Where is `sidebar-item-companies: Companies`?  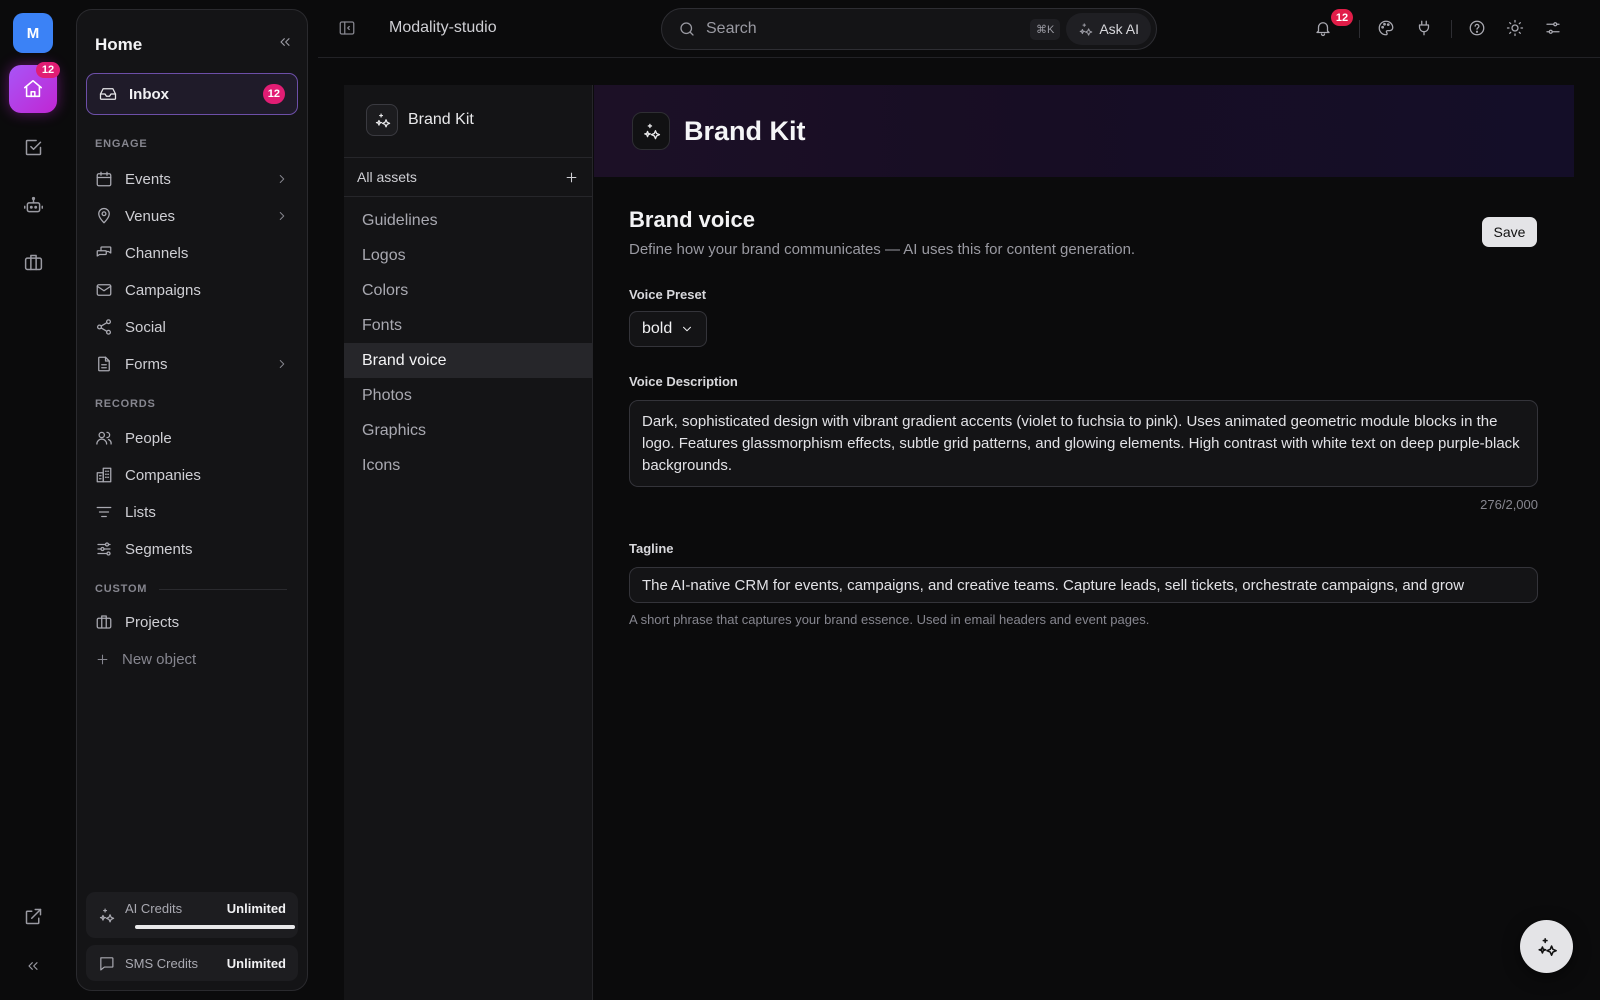
sidebar-item-companies: Companies is located at coordinates (192, 475).